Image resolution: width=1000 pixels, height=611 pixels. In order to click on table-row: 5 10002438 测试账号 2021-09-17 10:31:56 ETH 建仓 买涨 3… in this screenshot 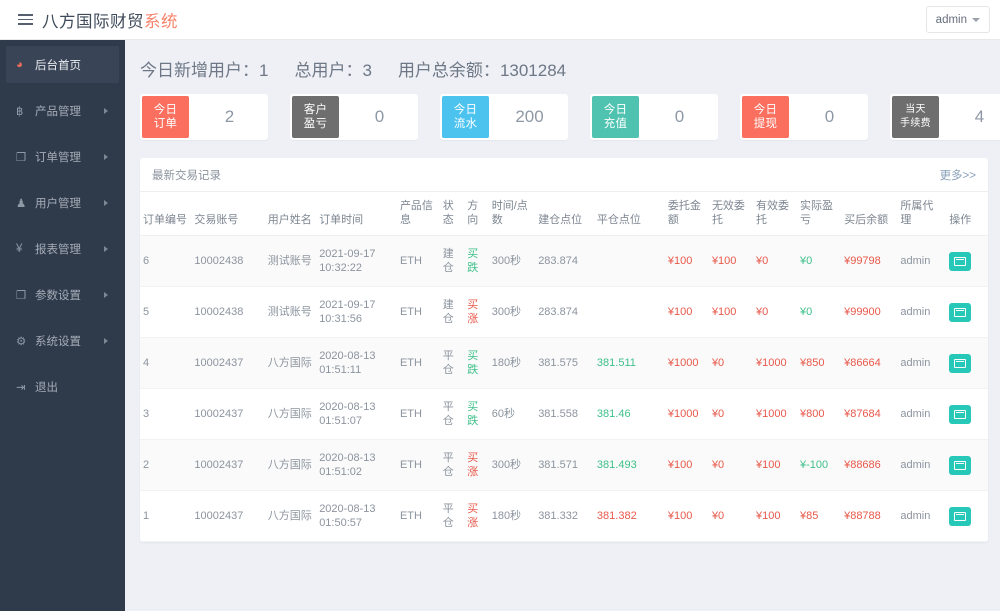, I will do `click(564, 312)`.